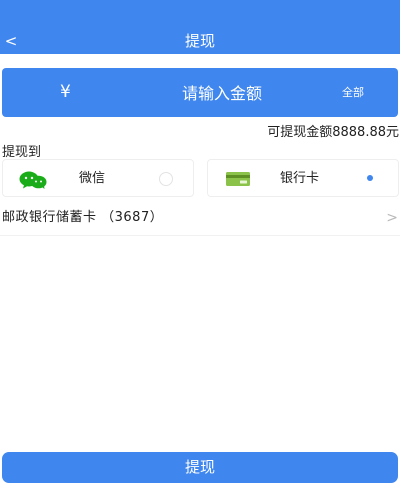 The image size is (400, 492). I want to click on submit-withdraw-button: 提现, so click(200, 467).